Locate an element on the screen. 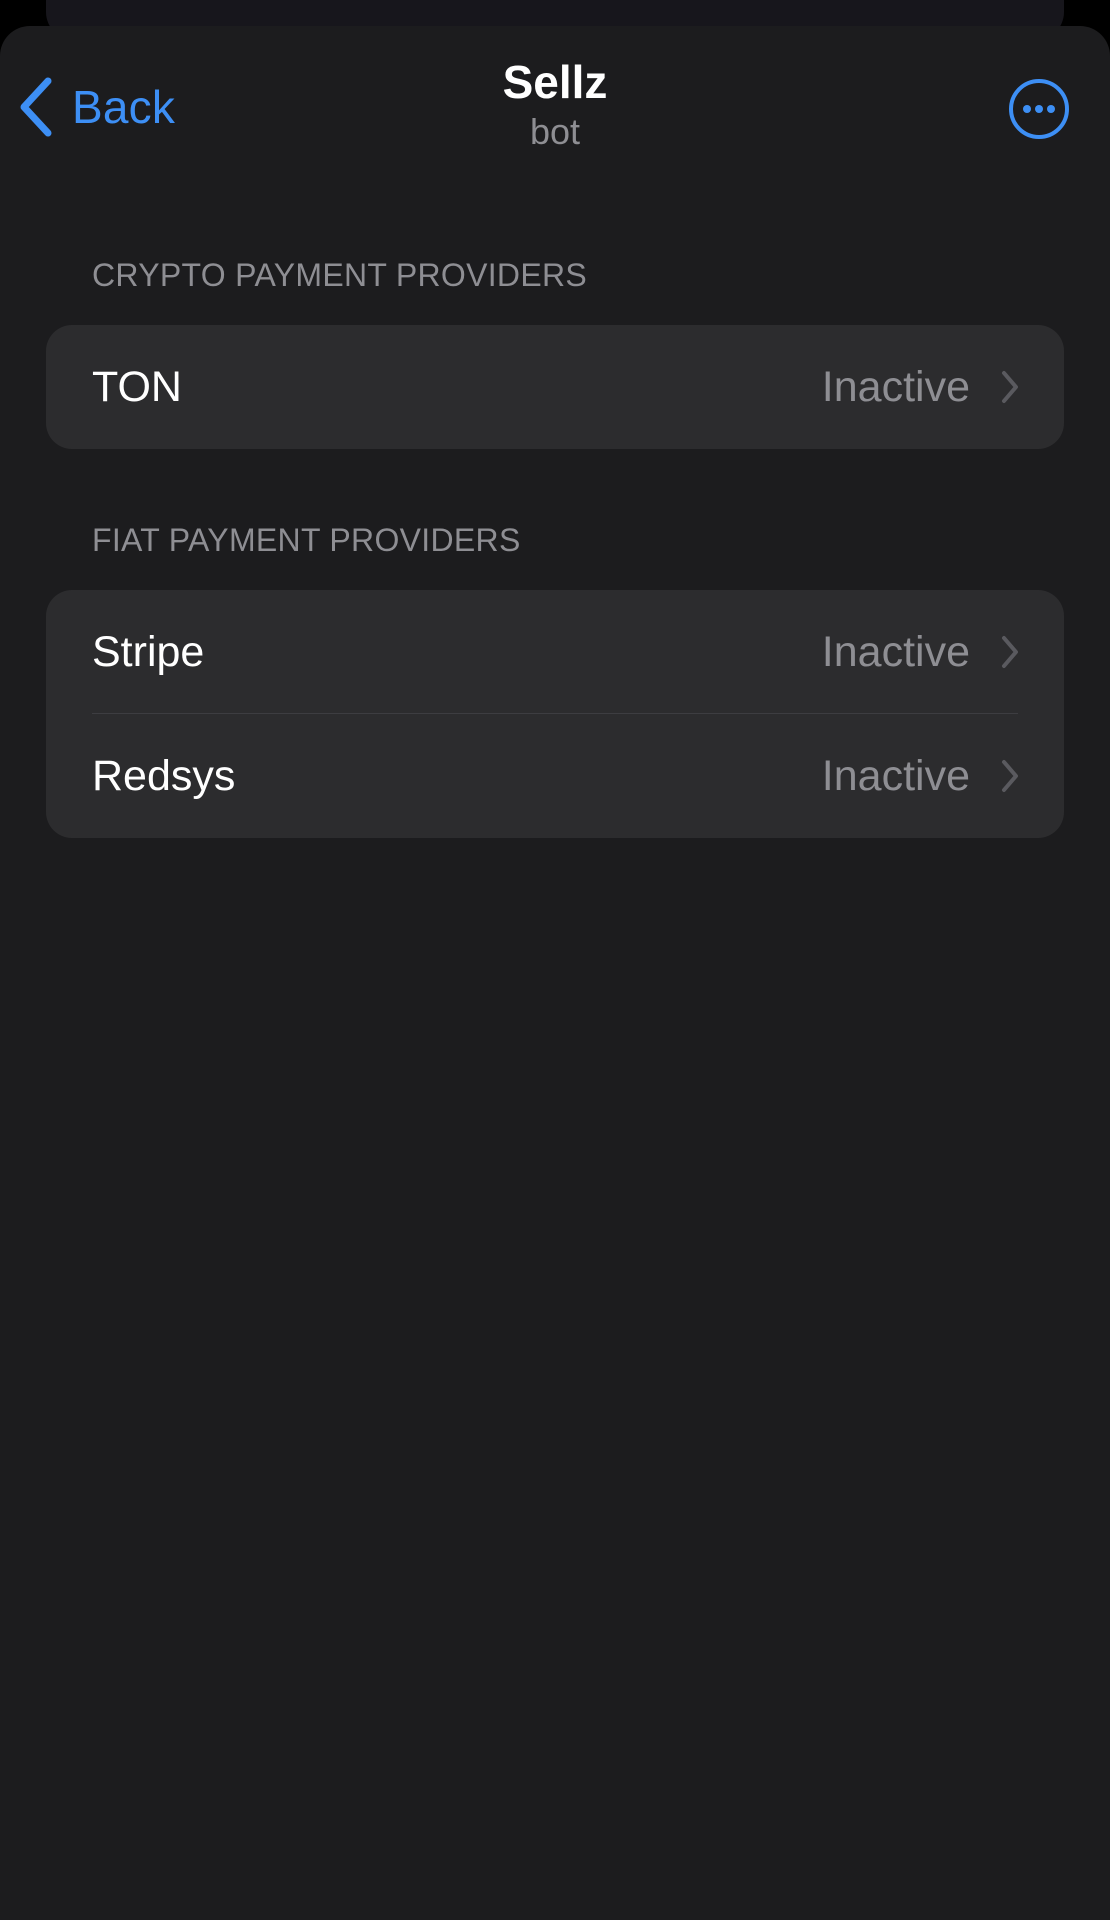 The image size is (1110, 1920). provider-name: TON is located at coordinates (137, 386).